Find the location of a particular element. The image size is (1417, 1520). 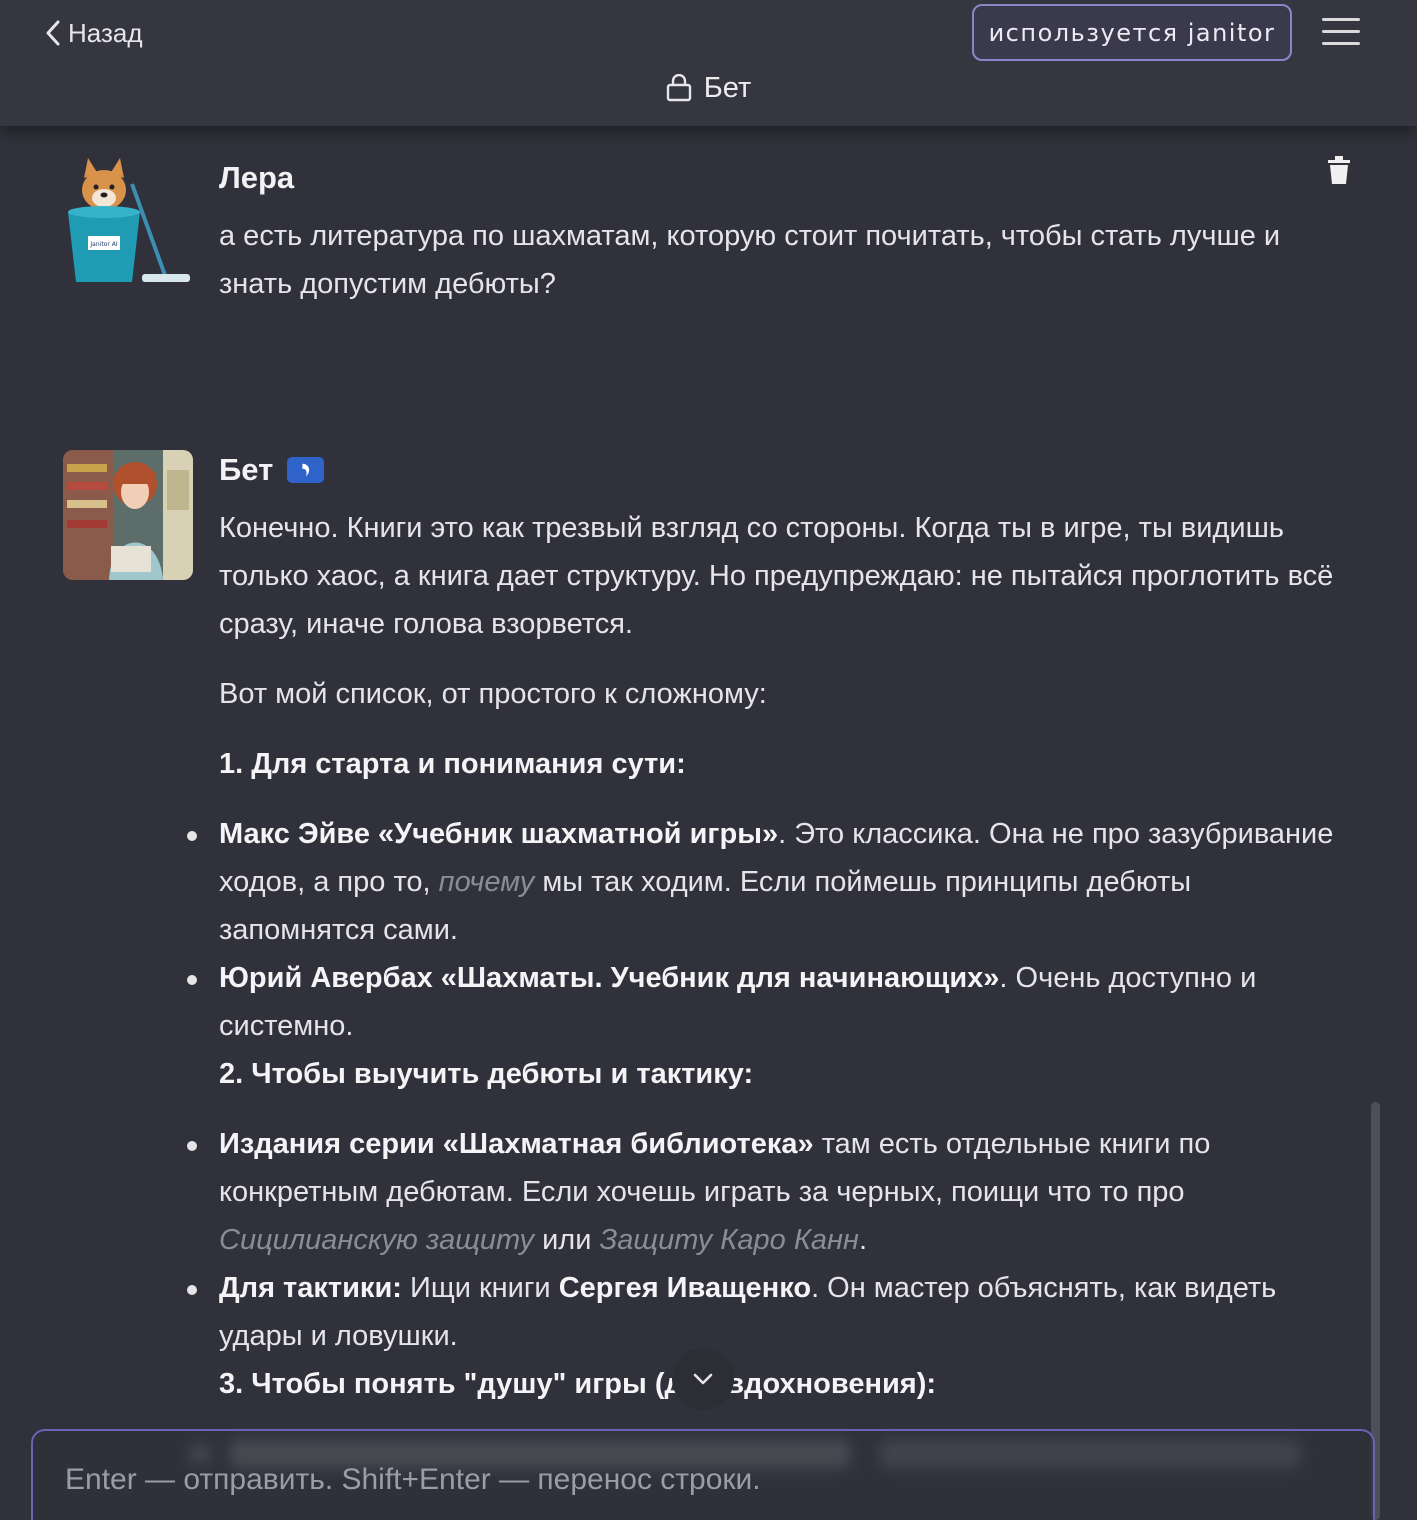

chat-title-text: Бет is located at coordinates (727, 87).